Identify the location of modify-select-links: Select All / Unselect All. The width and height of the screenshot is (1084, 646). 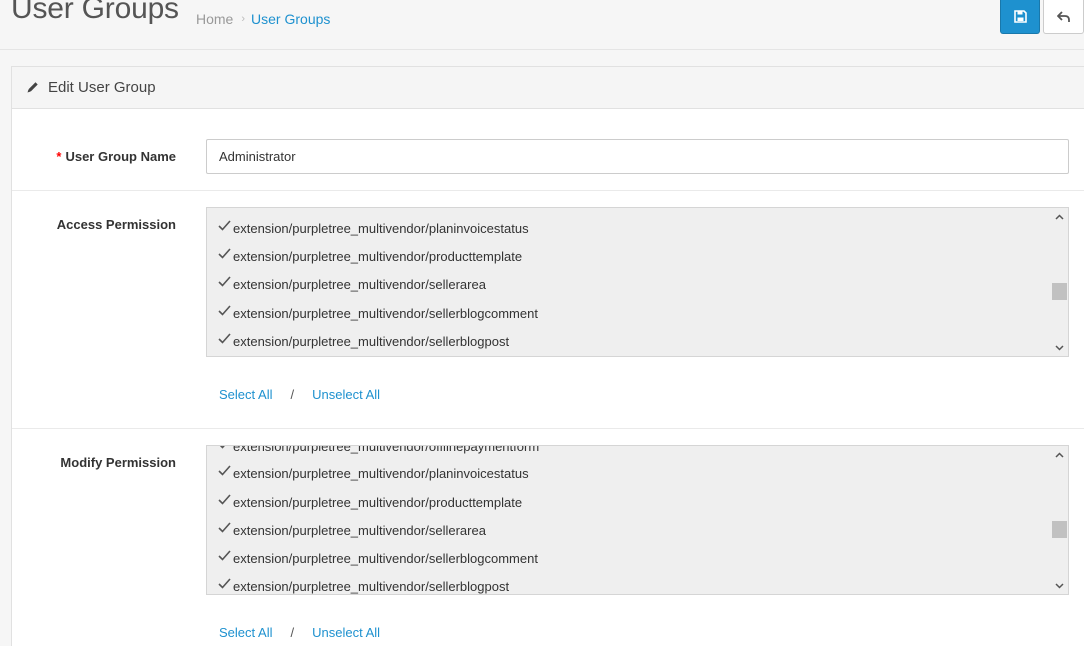
(299, 632).